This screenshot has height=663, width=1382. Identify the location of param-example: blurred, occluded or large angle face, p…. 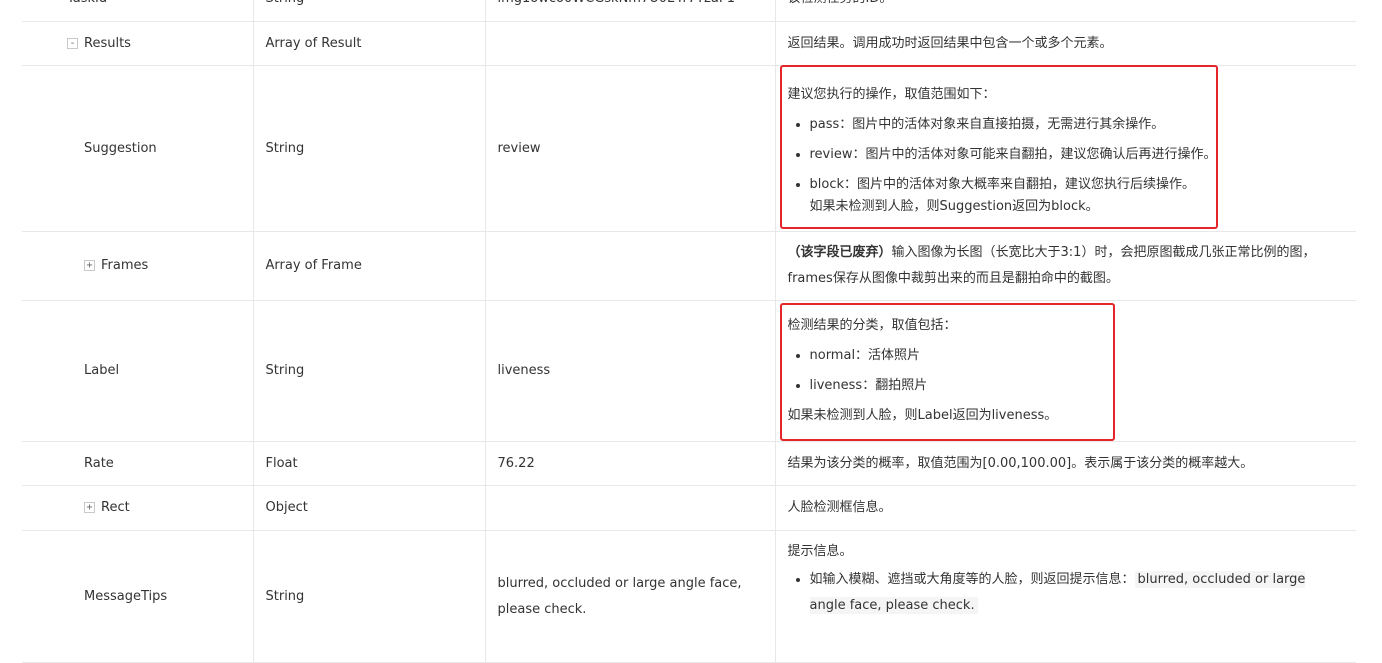
(630, 596).